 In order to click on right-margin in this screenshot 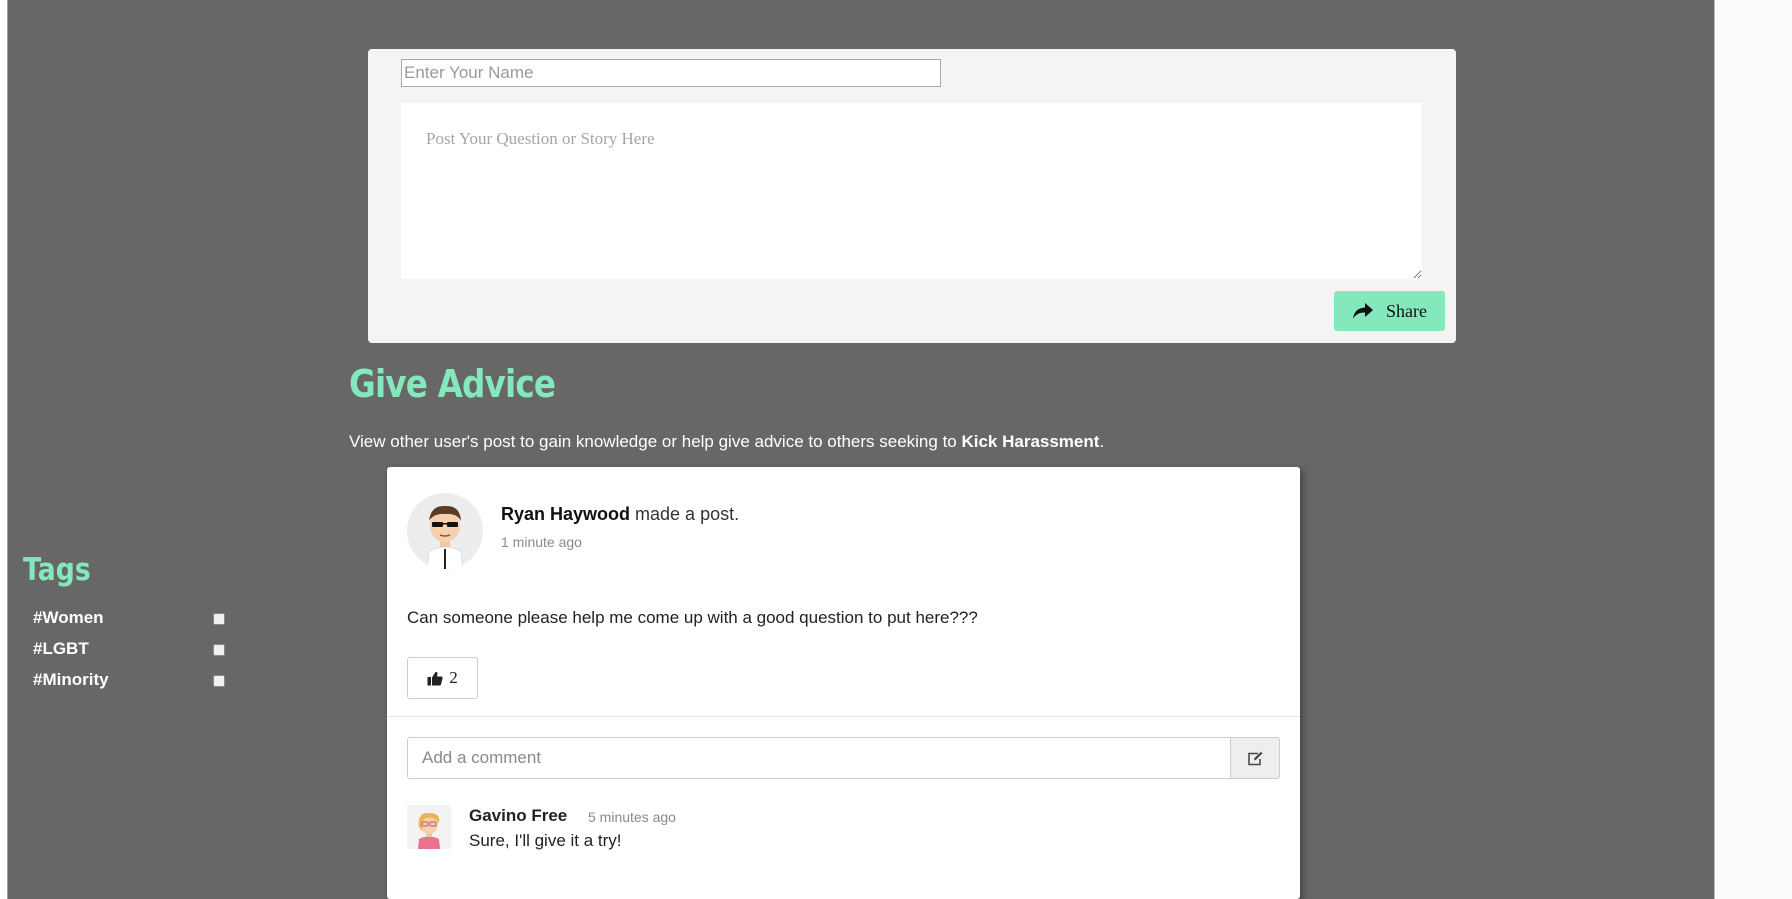, I will do `click(1753, 449)`.